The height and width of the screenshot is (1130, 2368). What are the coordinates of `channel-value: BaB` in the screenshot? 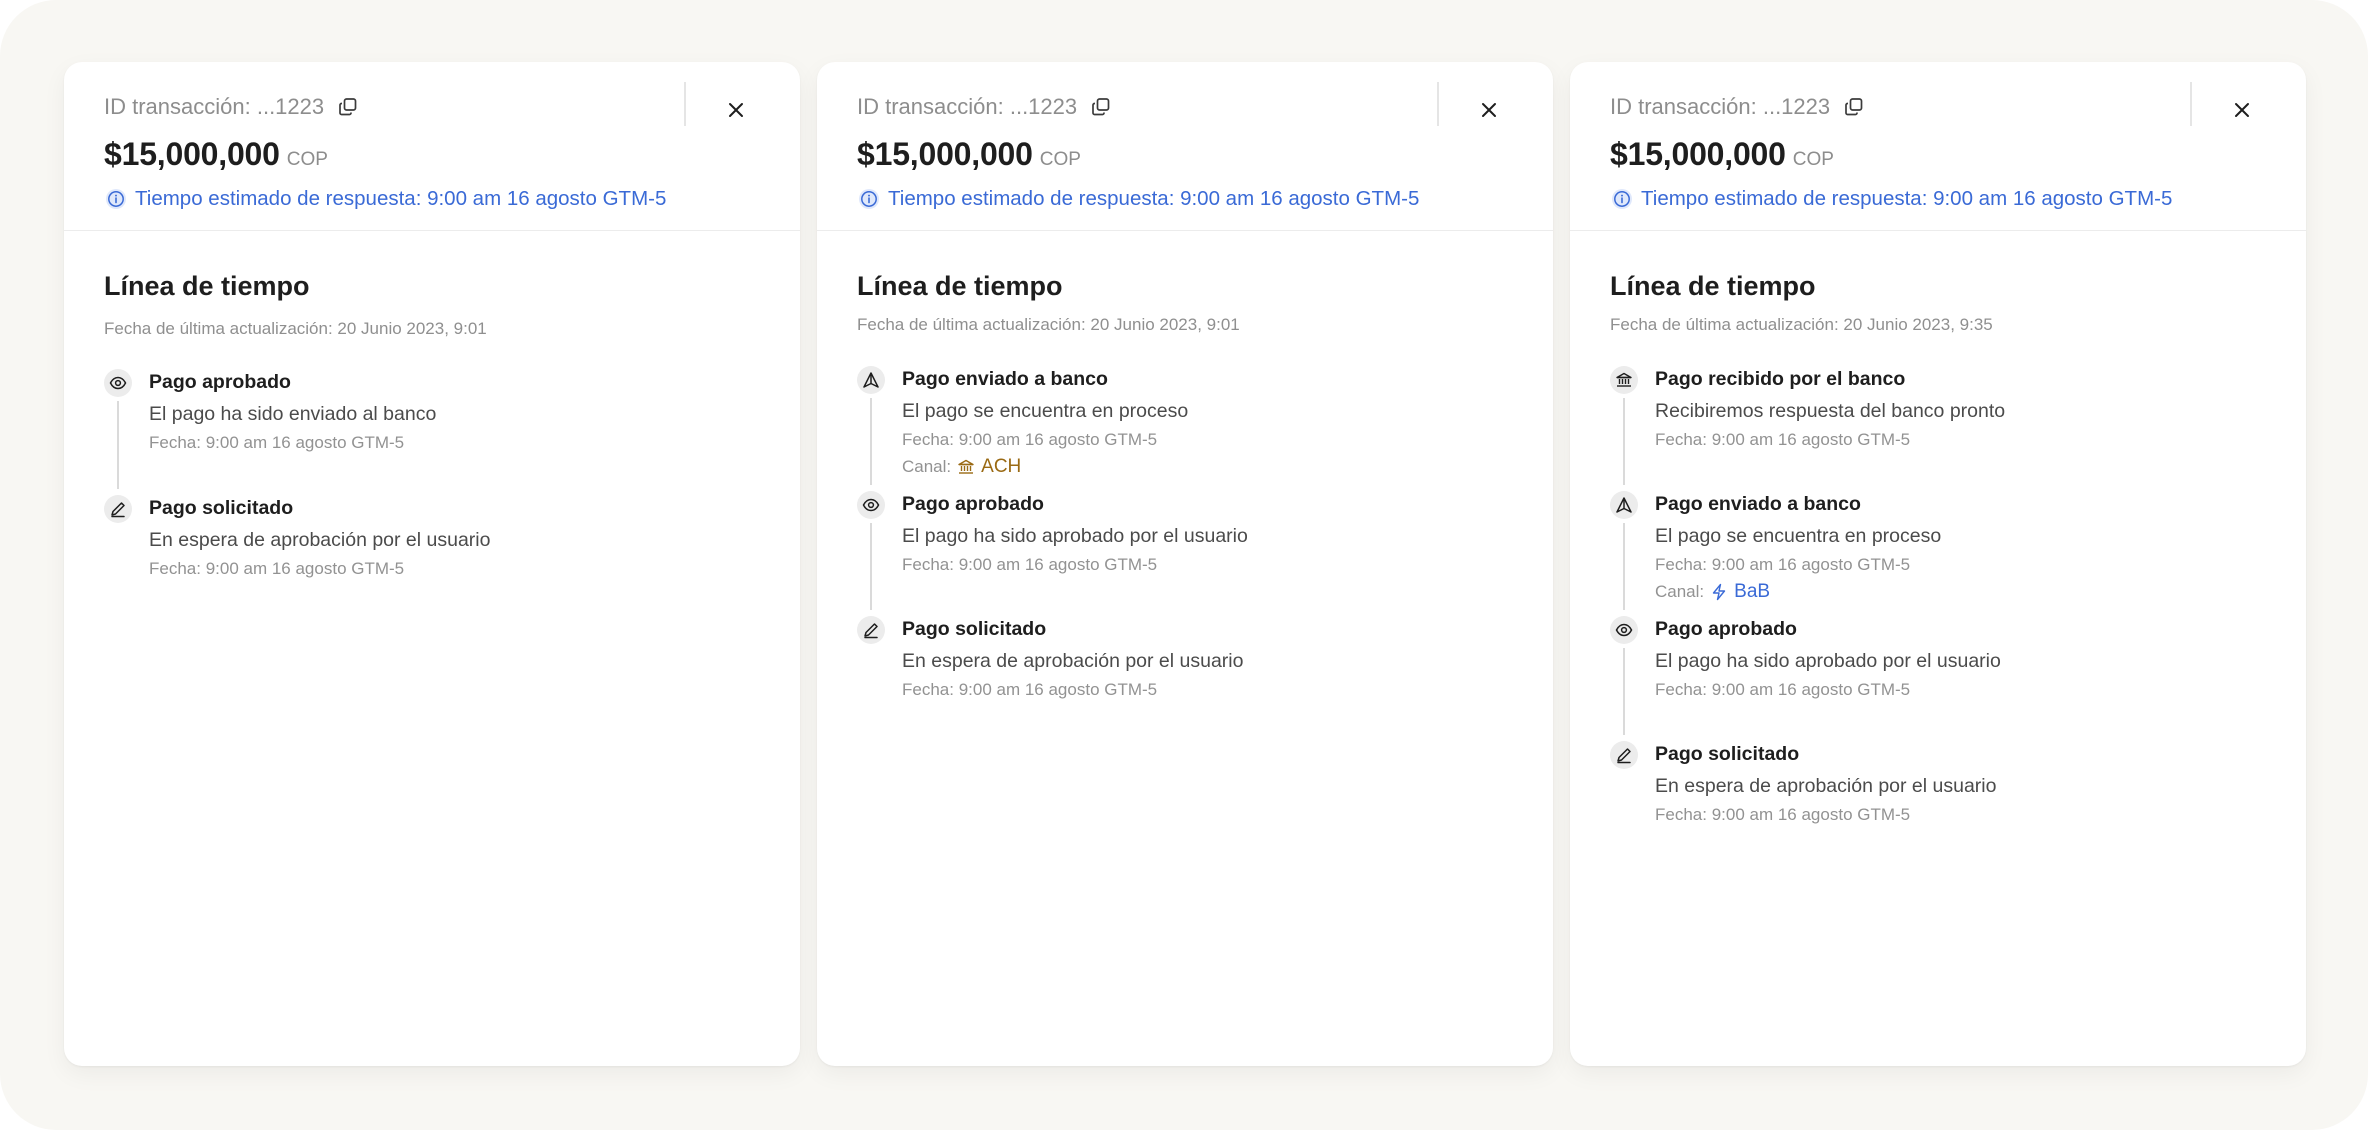 It's located at (1752, 591).